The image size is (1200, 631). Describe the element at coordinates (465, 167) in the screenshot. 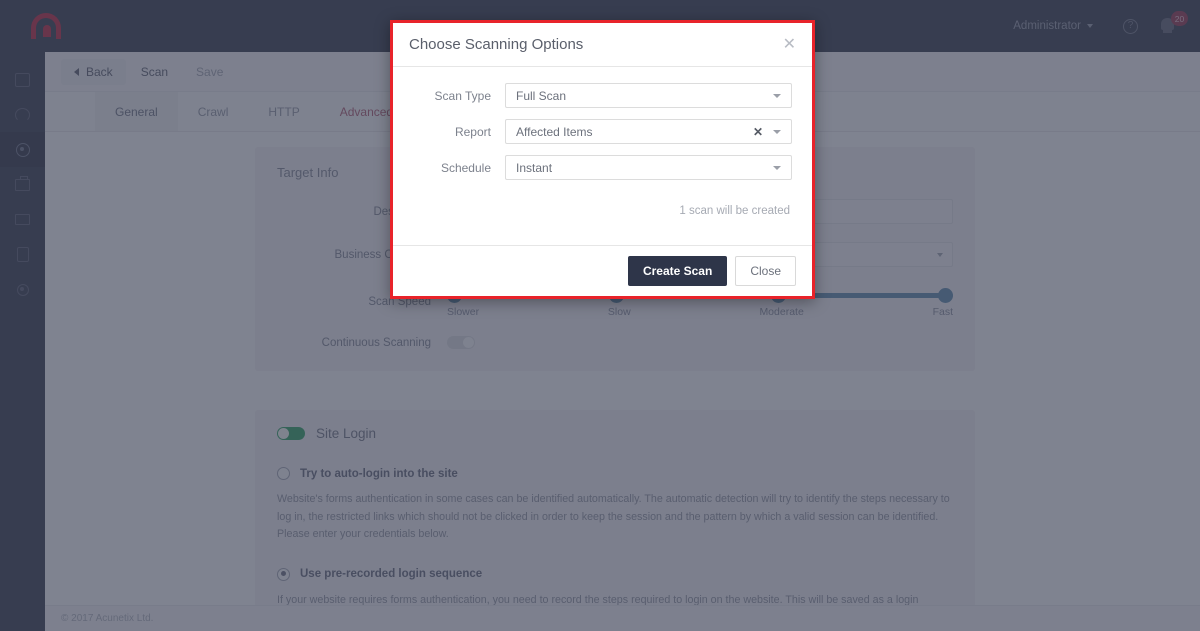

I see `schedule-label: Schedule` at that location.